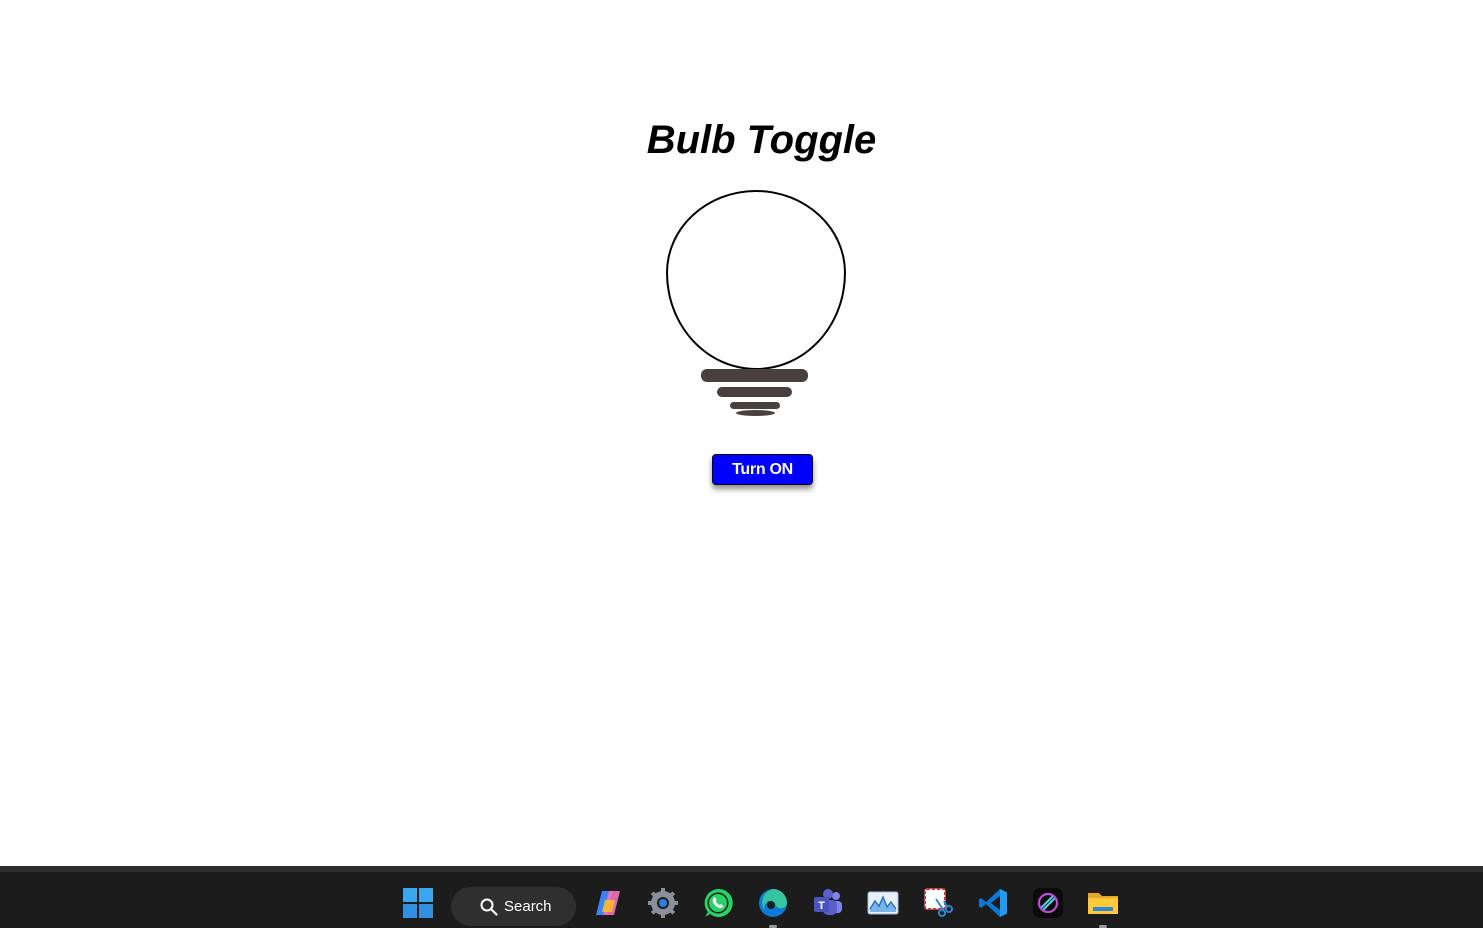  I want to click on edge-icon, so click(773, 903).